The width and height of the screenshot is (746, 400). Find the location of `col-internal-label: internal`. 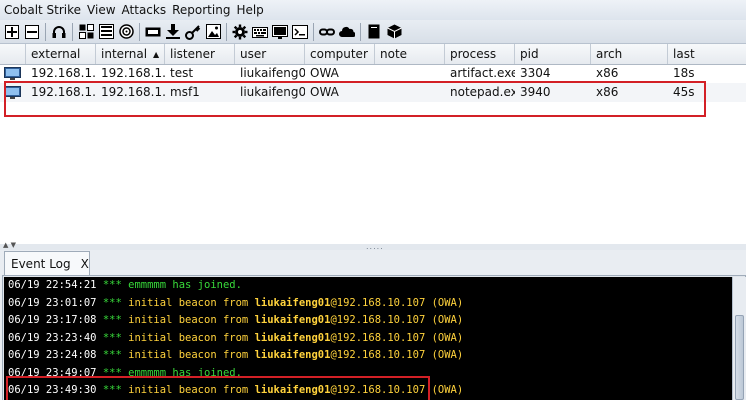

col-internal-label: internal is located at coordinates (124, 54).